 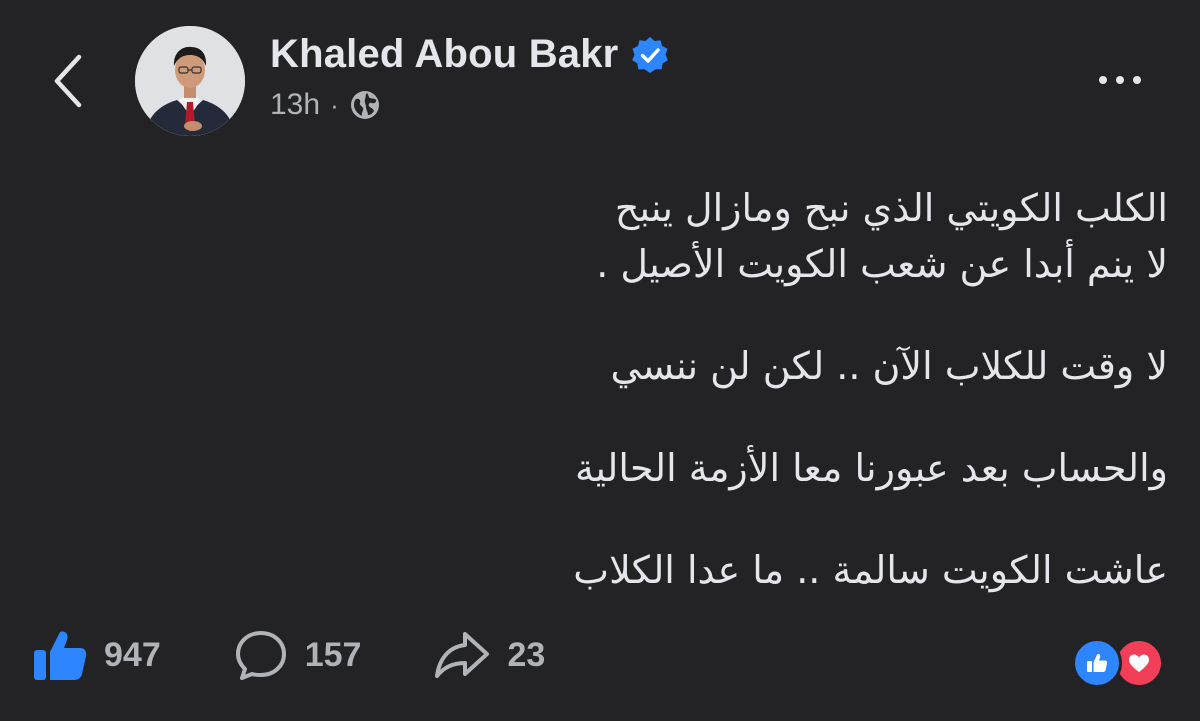 I want to click on avatar, so click(x=190, y=81).